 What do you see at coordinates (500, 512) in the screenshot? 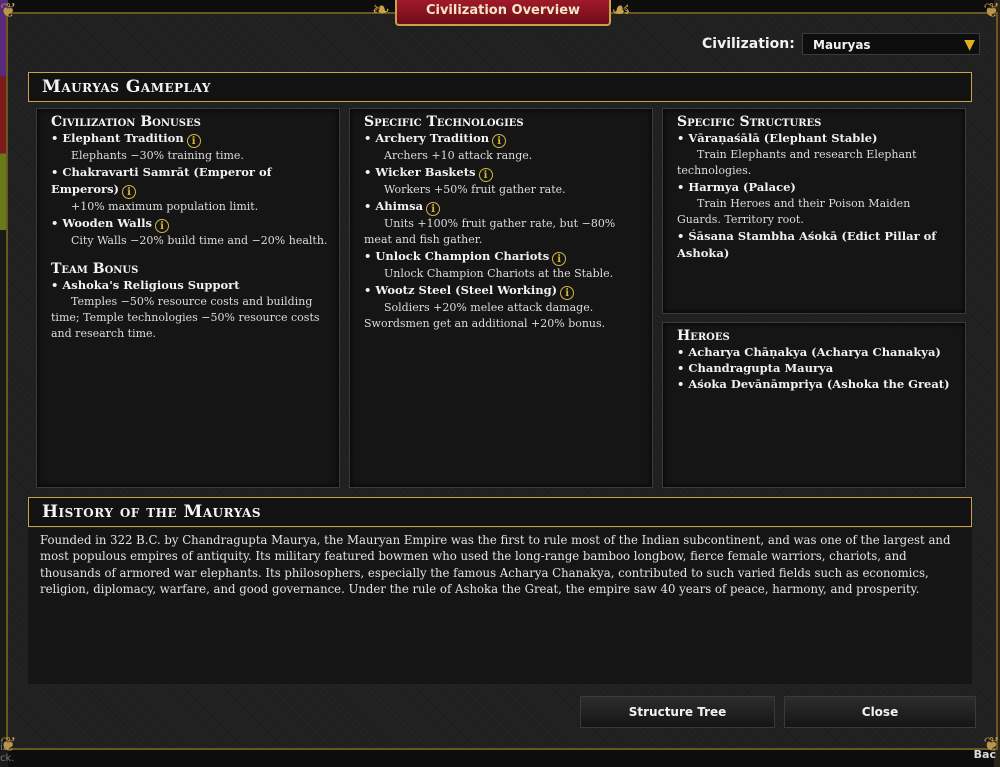
I see `history-header: History of the Mauryas` at bounding box center [500, 512].